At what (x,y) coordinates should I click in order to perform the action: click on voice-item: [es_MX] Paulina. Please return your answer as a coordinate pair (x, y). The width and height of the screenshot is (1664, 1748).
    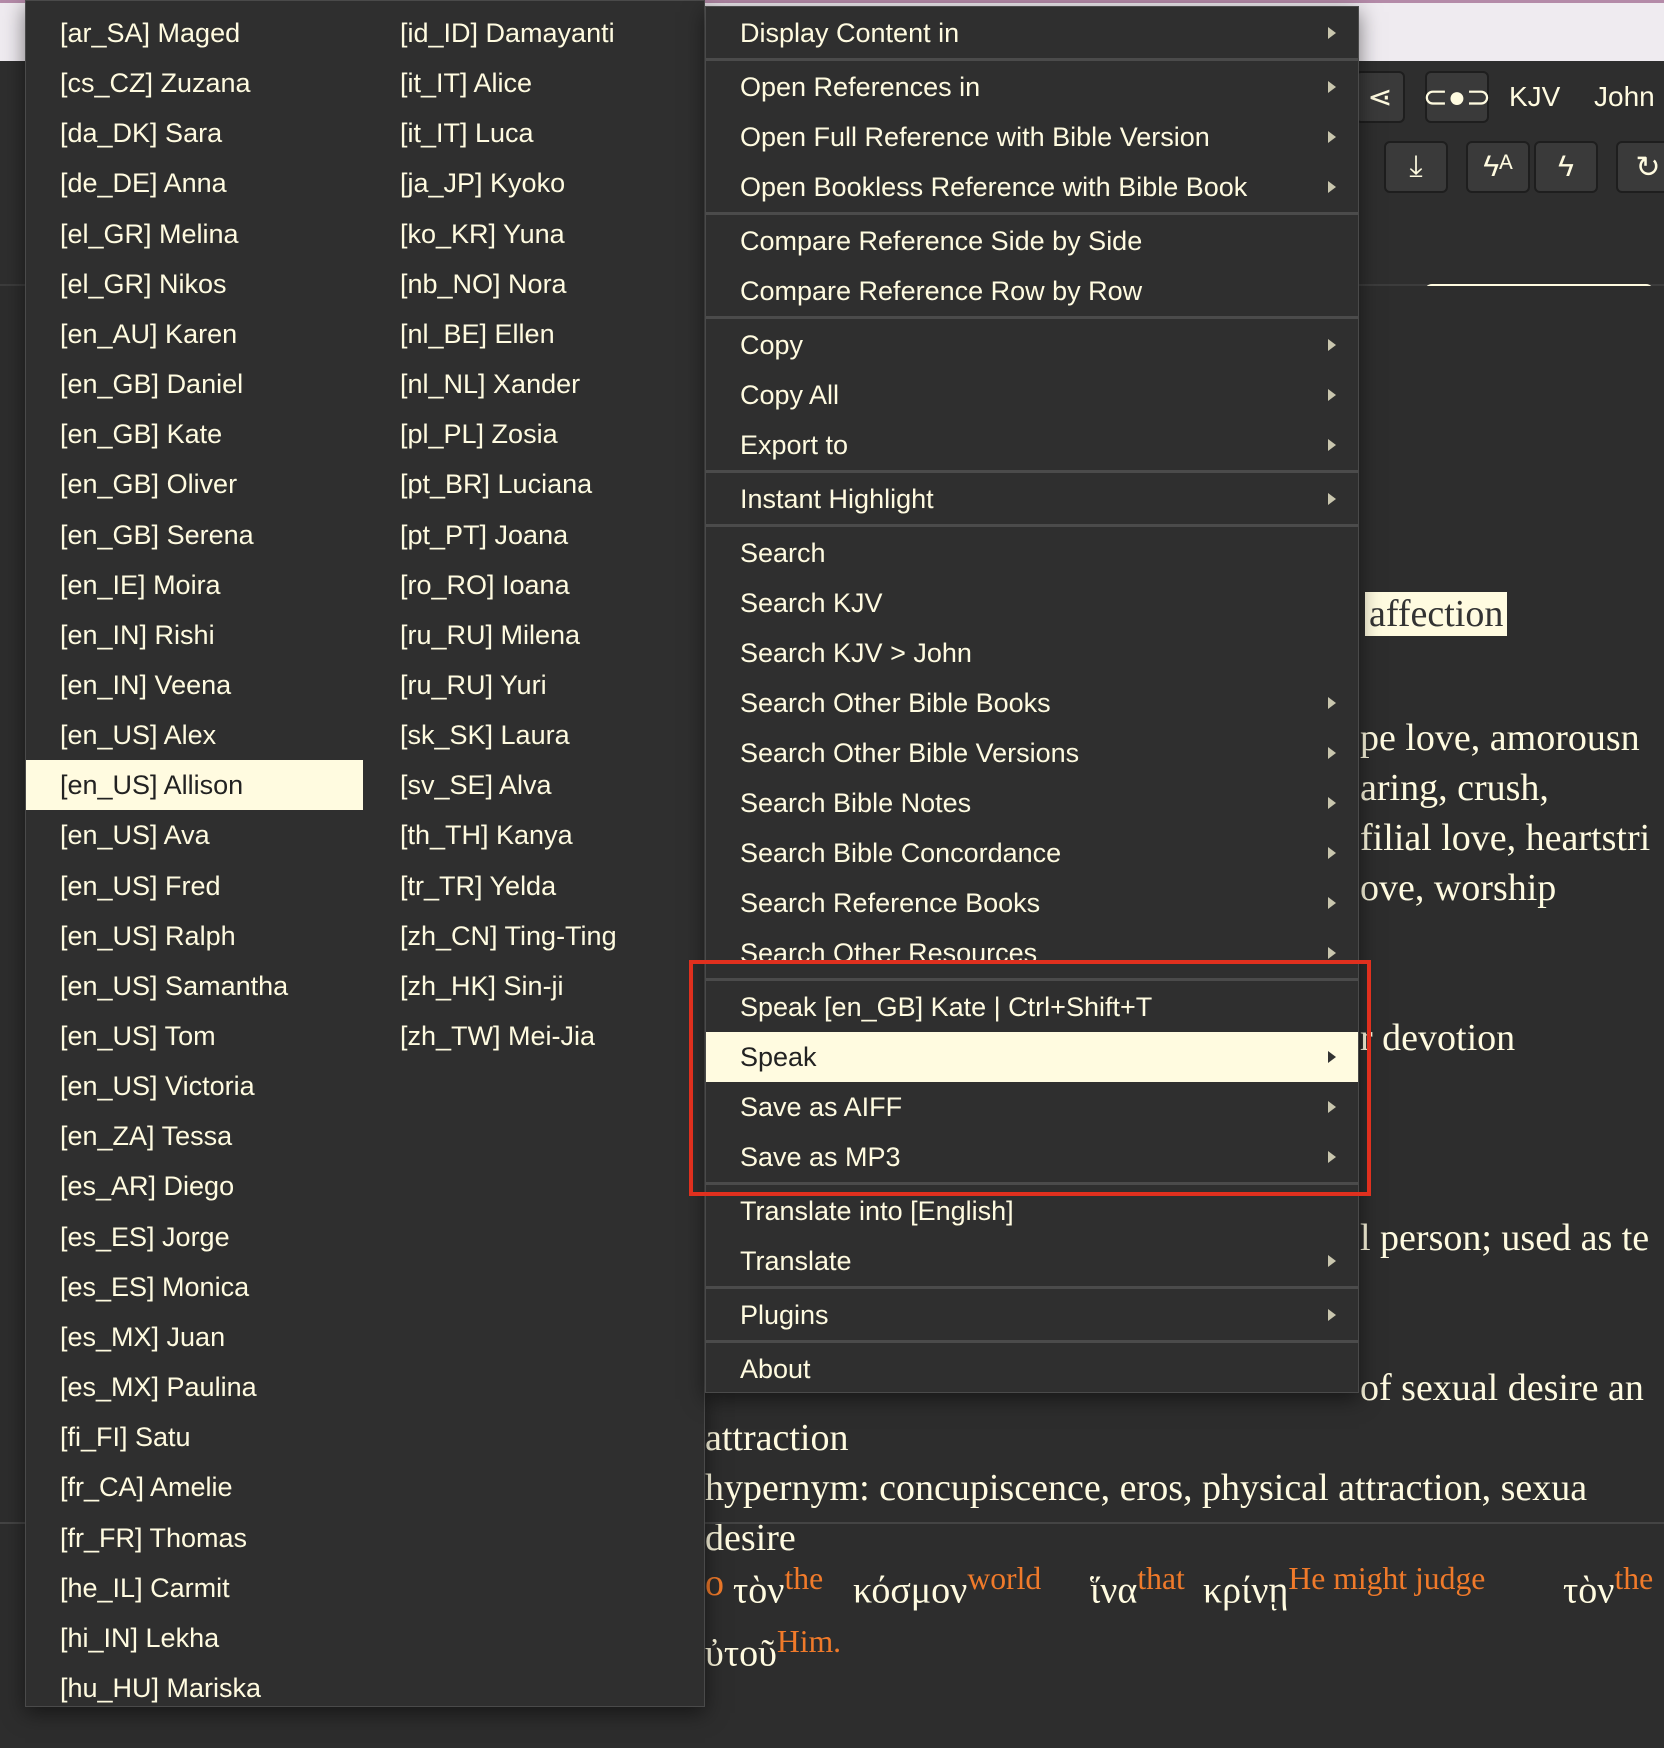
    Looking at the image, I should click on (194, 1387).